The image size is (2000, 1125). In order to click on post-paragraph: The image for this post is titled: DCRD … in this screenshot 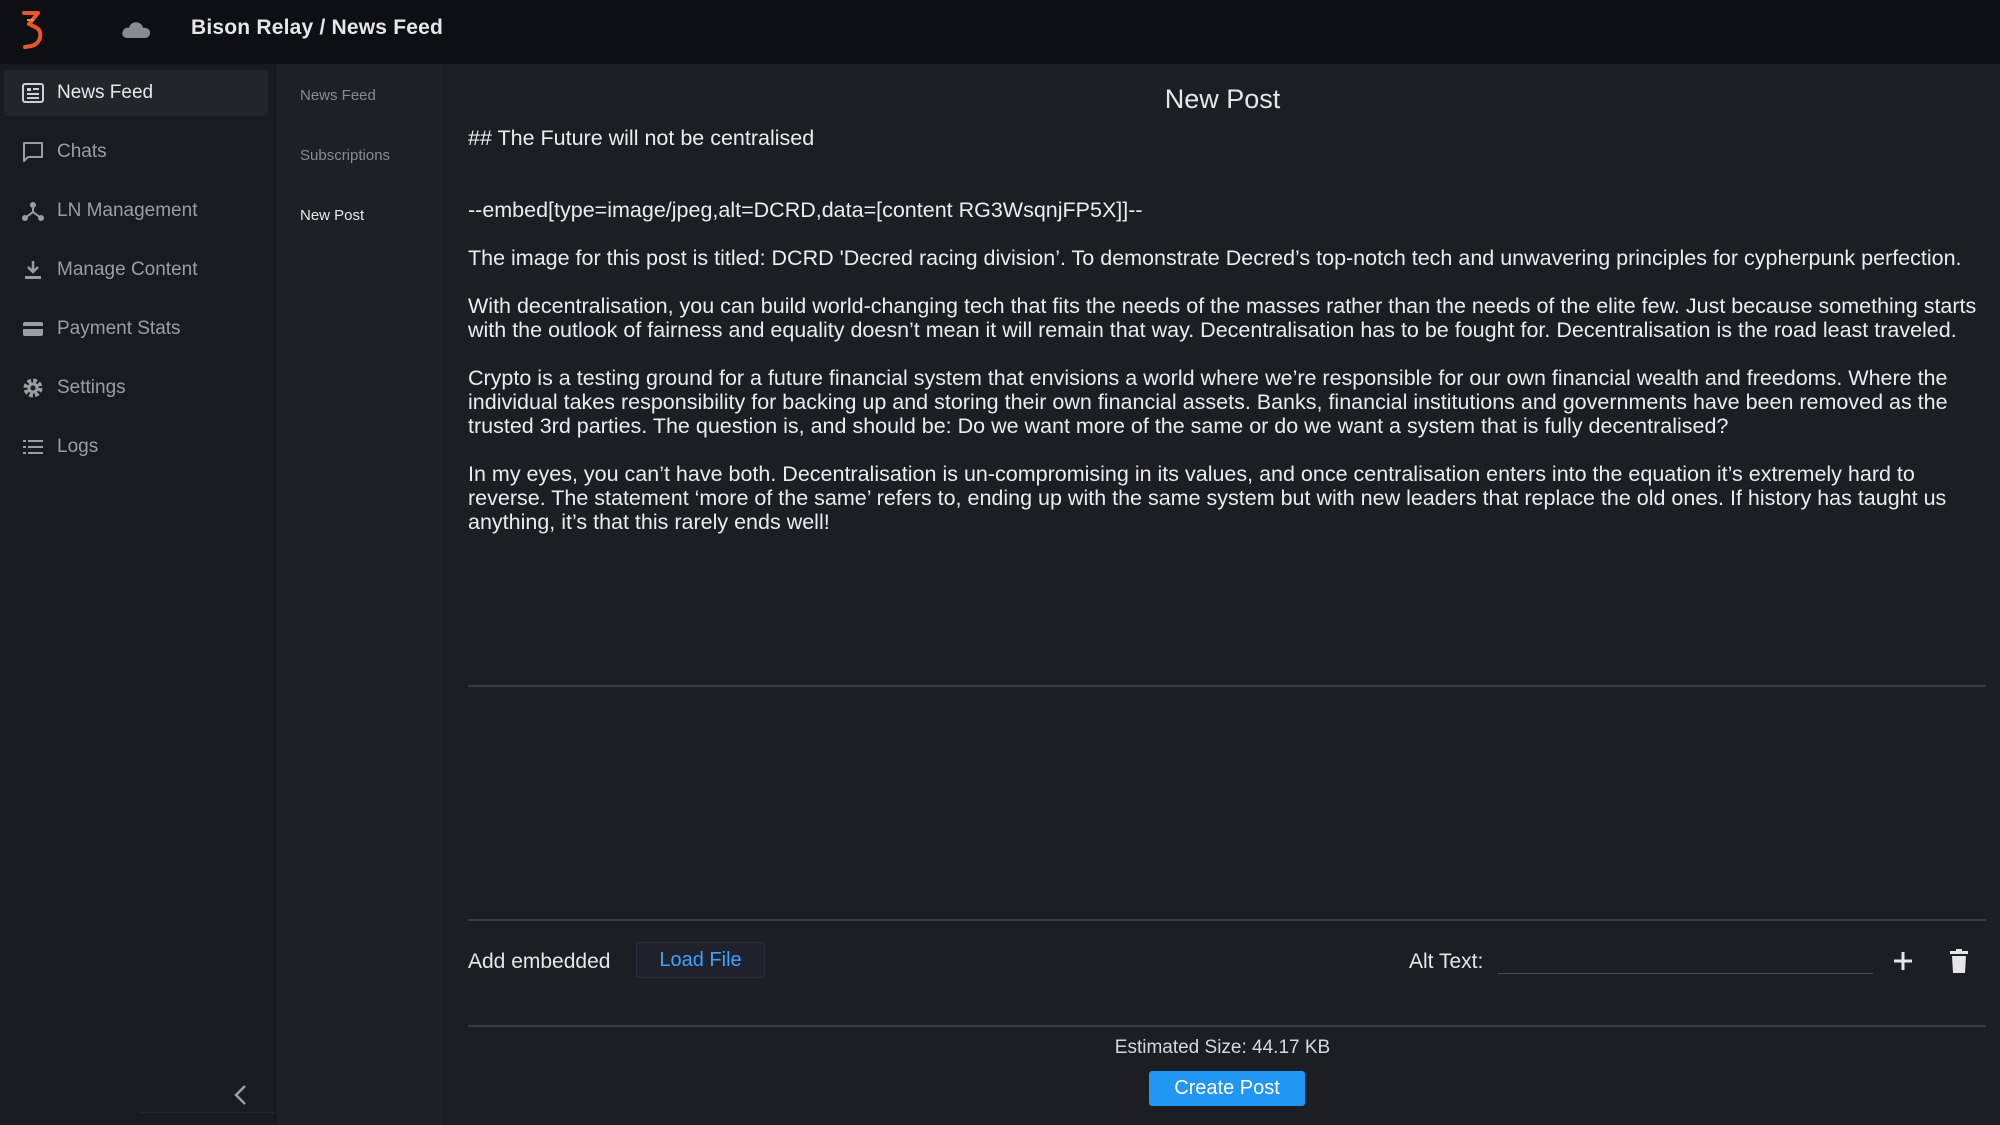, I will do `click(1215, 258)`.